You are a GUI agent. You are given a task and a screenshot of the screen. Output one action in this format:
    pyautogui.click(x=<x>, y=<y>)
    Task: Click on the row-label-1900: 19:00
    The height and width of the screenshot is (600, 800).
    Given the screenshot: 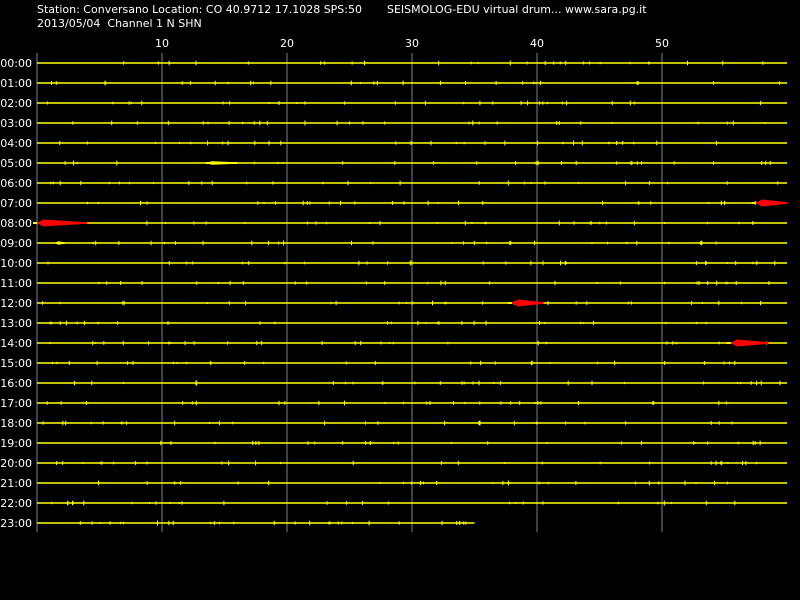 What is the action you would take?
    pyautogui.click(x=16, y=443)
    